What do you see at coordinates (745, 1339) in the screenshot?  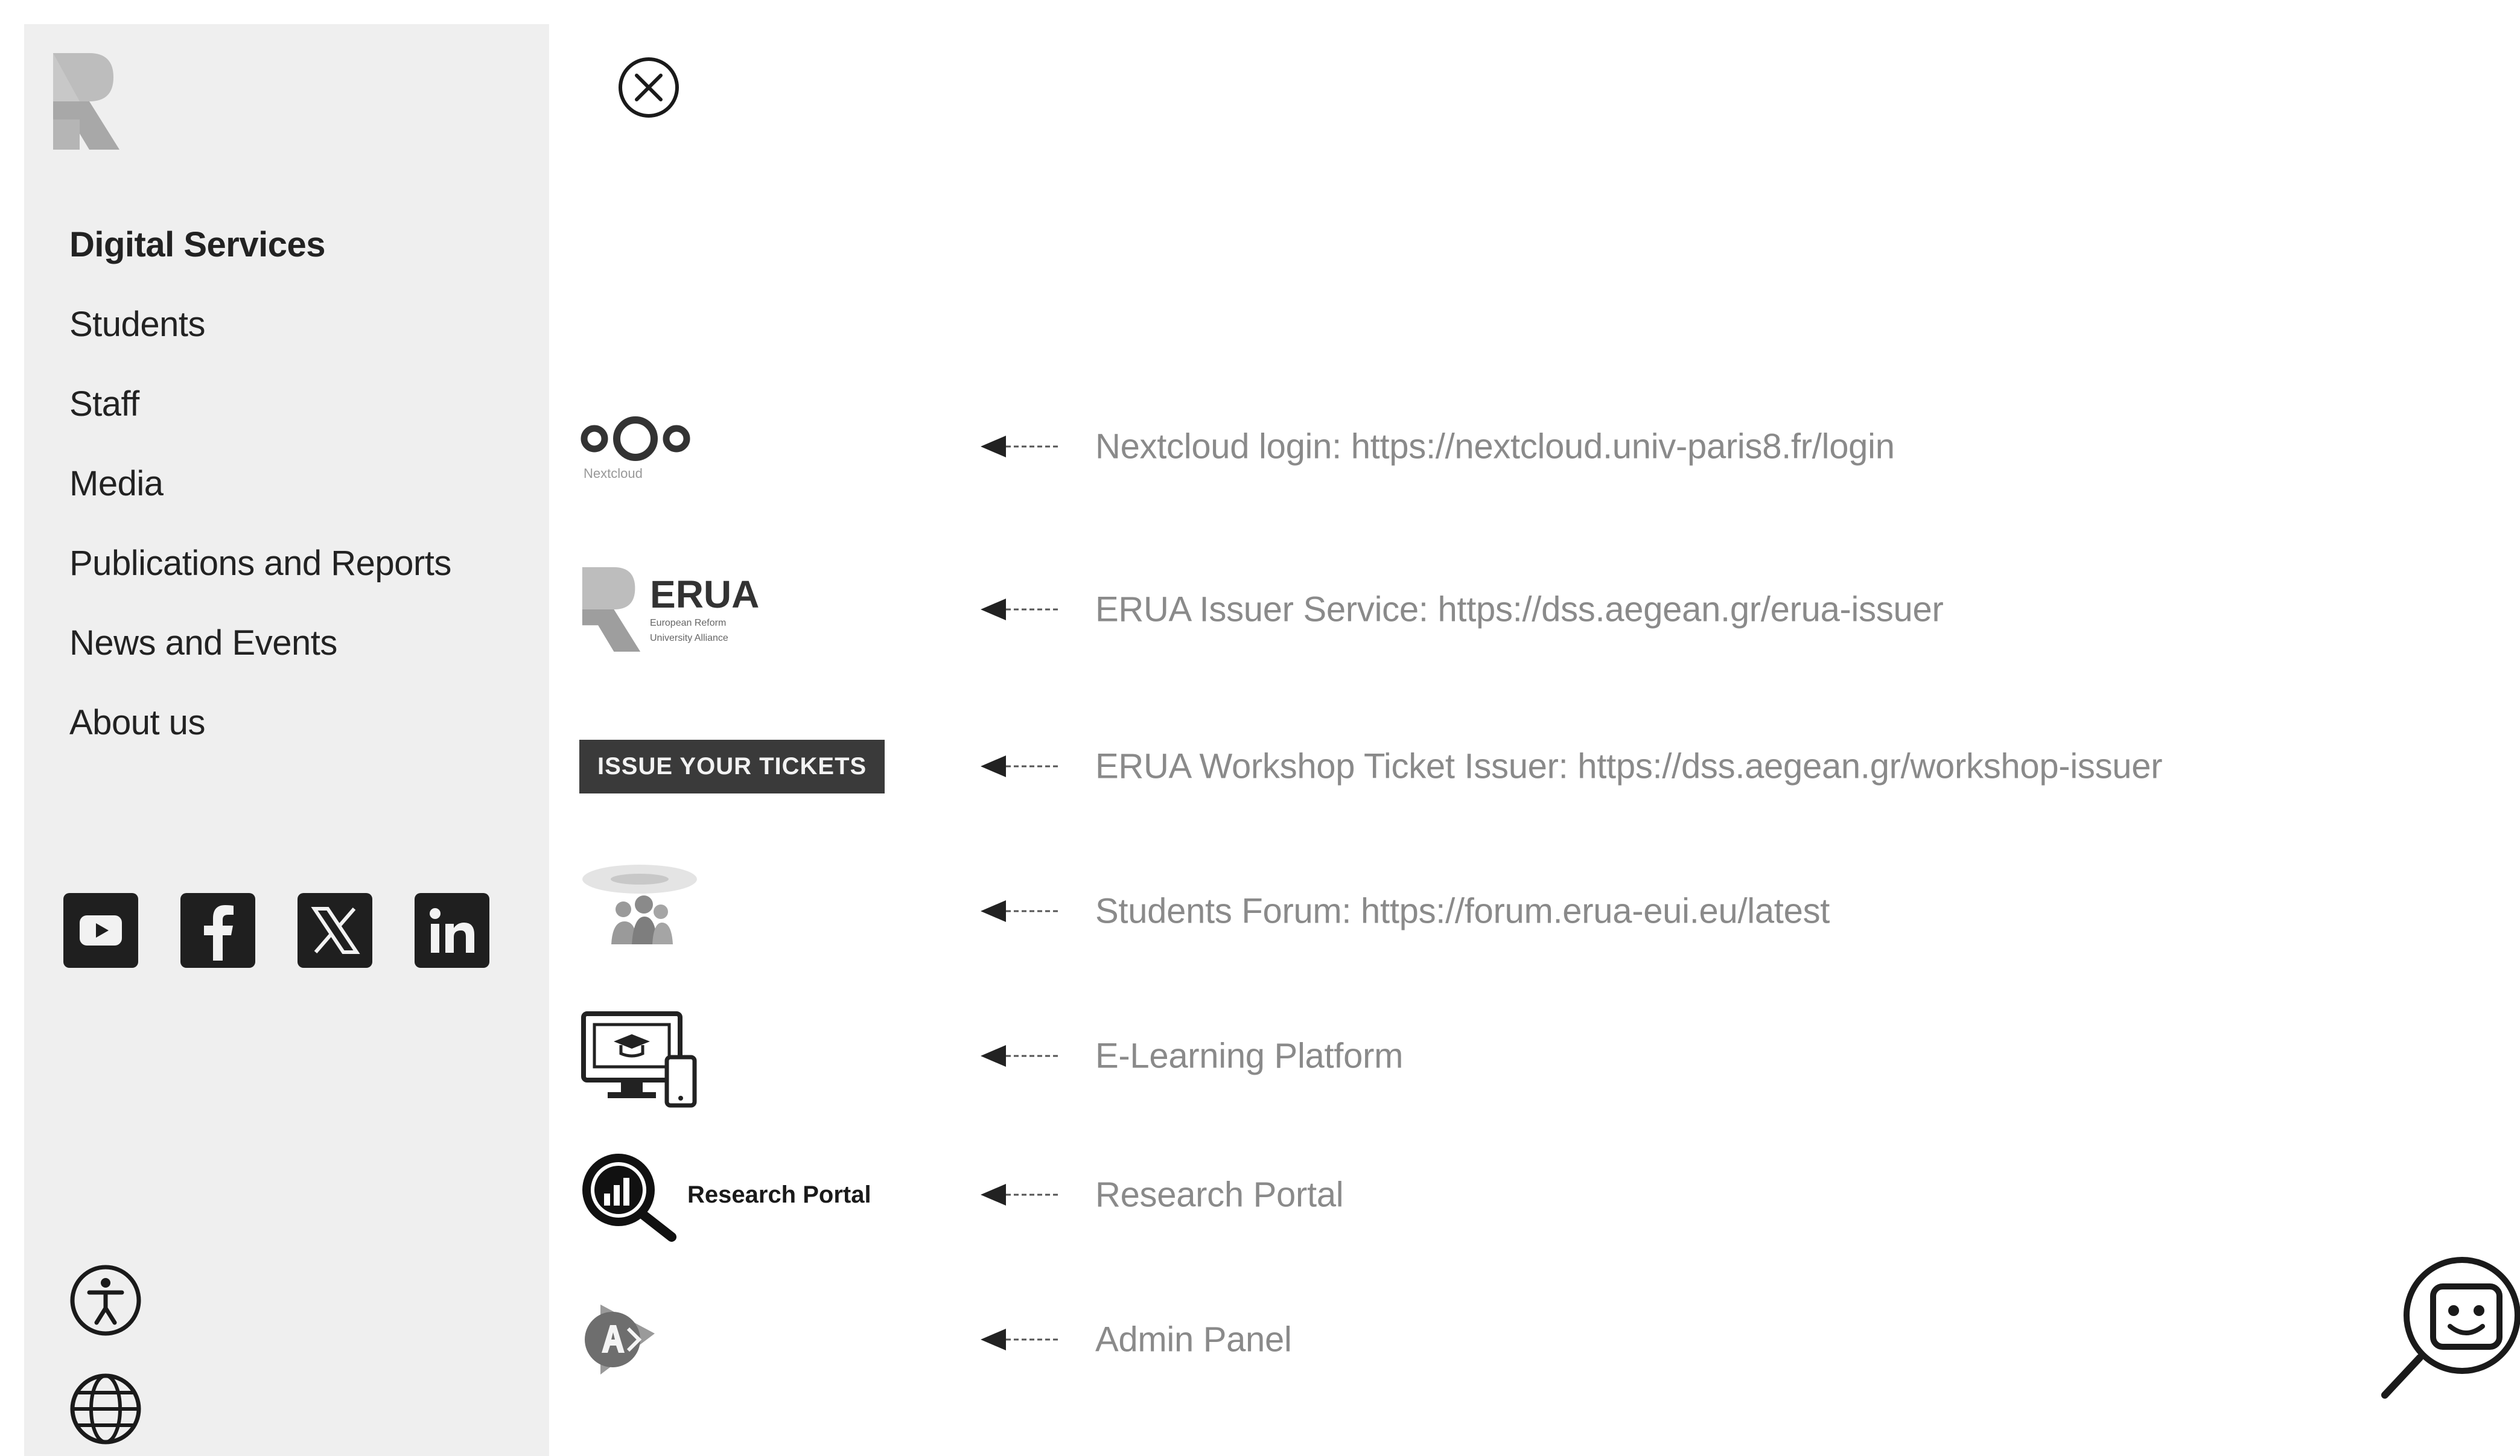 I see `admin-panel-logo` at bounding box center [745, 1339].